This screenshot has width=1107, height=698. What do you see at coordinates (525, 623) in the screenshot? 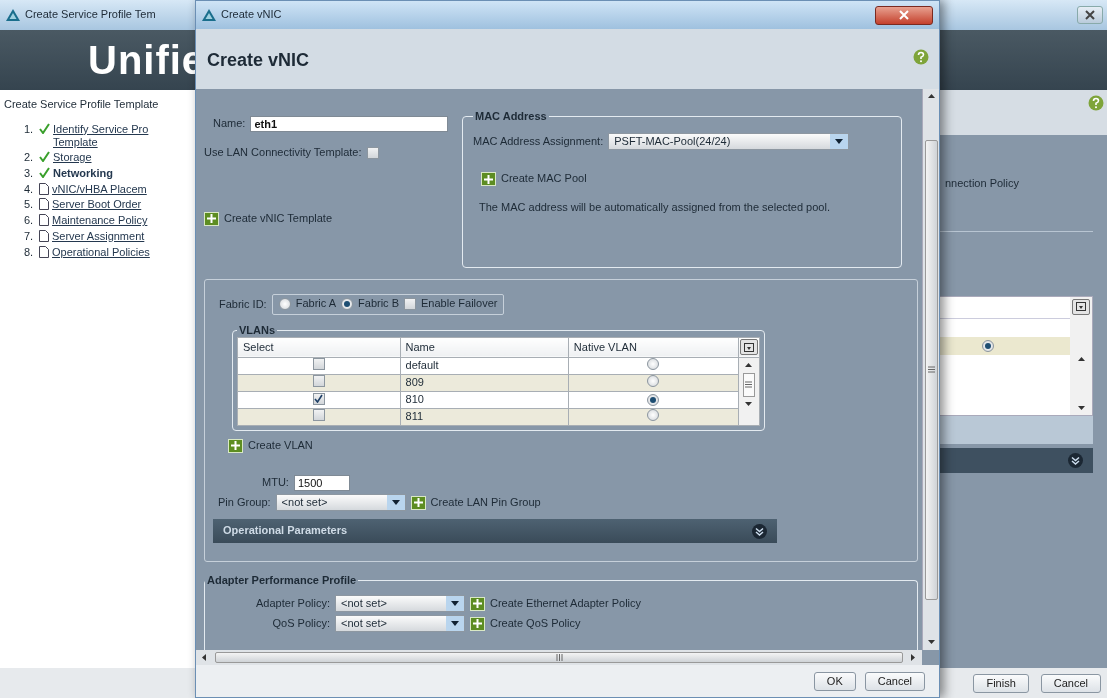
I see `create-link: Create QoS Policy` at bounding box center [525, 623].